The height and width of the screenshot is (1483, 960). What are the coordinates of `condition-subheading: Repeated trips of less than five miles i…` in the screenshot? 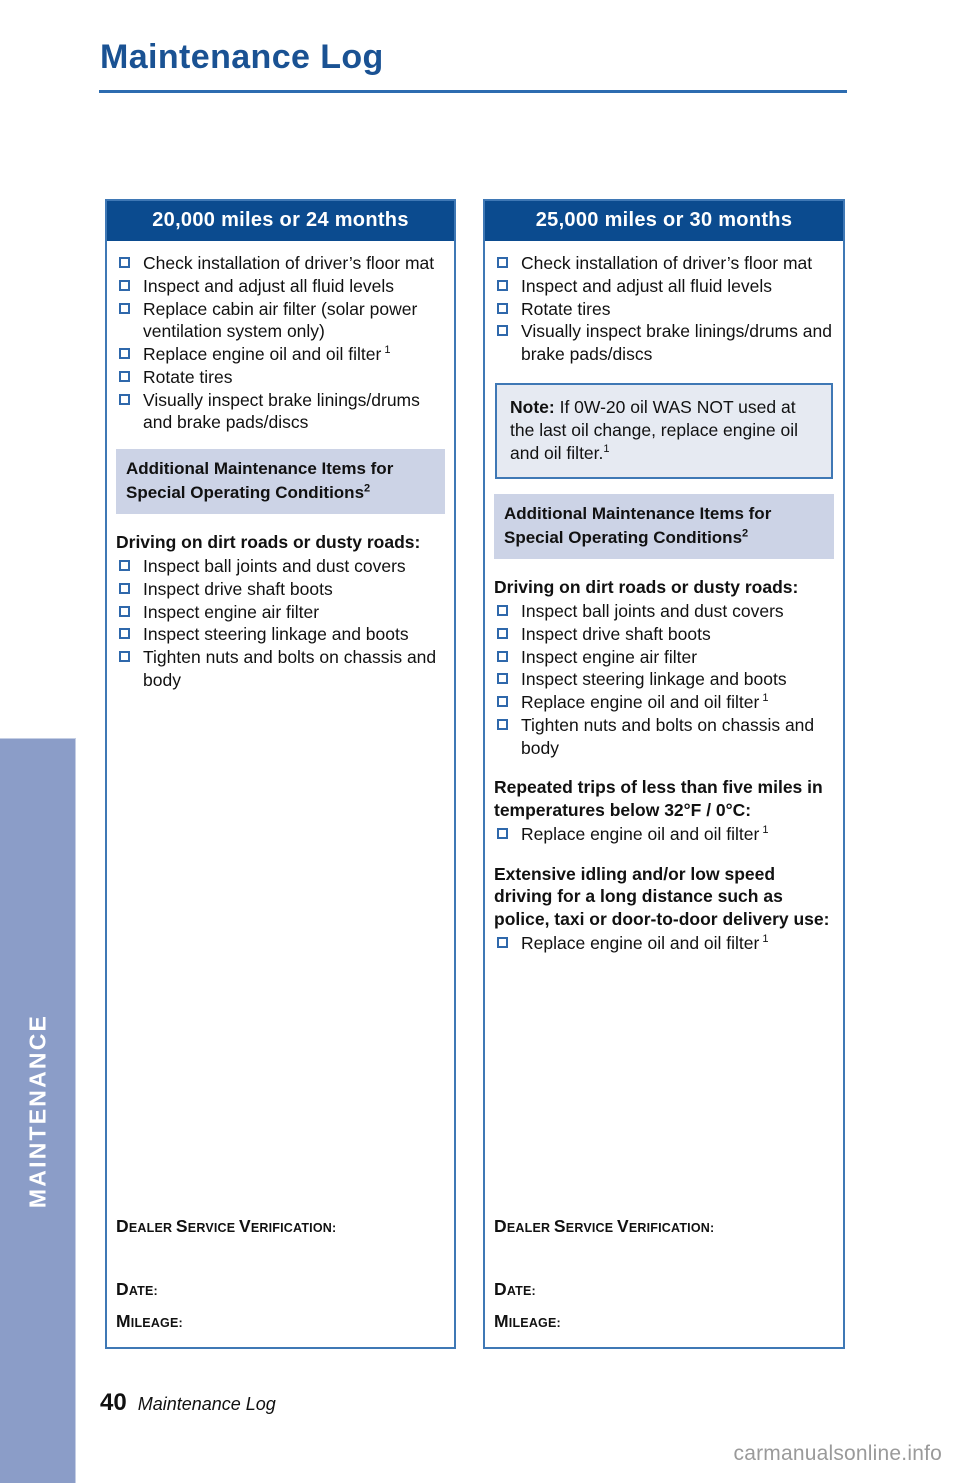 It's located at (658, 799).